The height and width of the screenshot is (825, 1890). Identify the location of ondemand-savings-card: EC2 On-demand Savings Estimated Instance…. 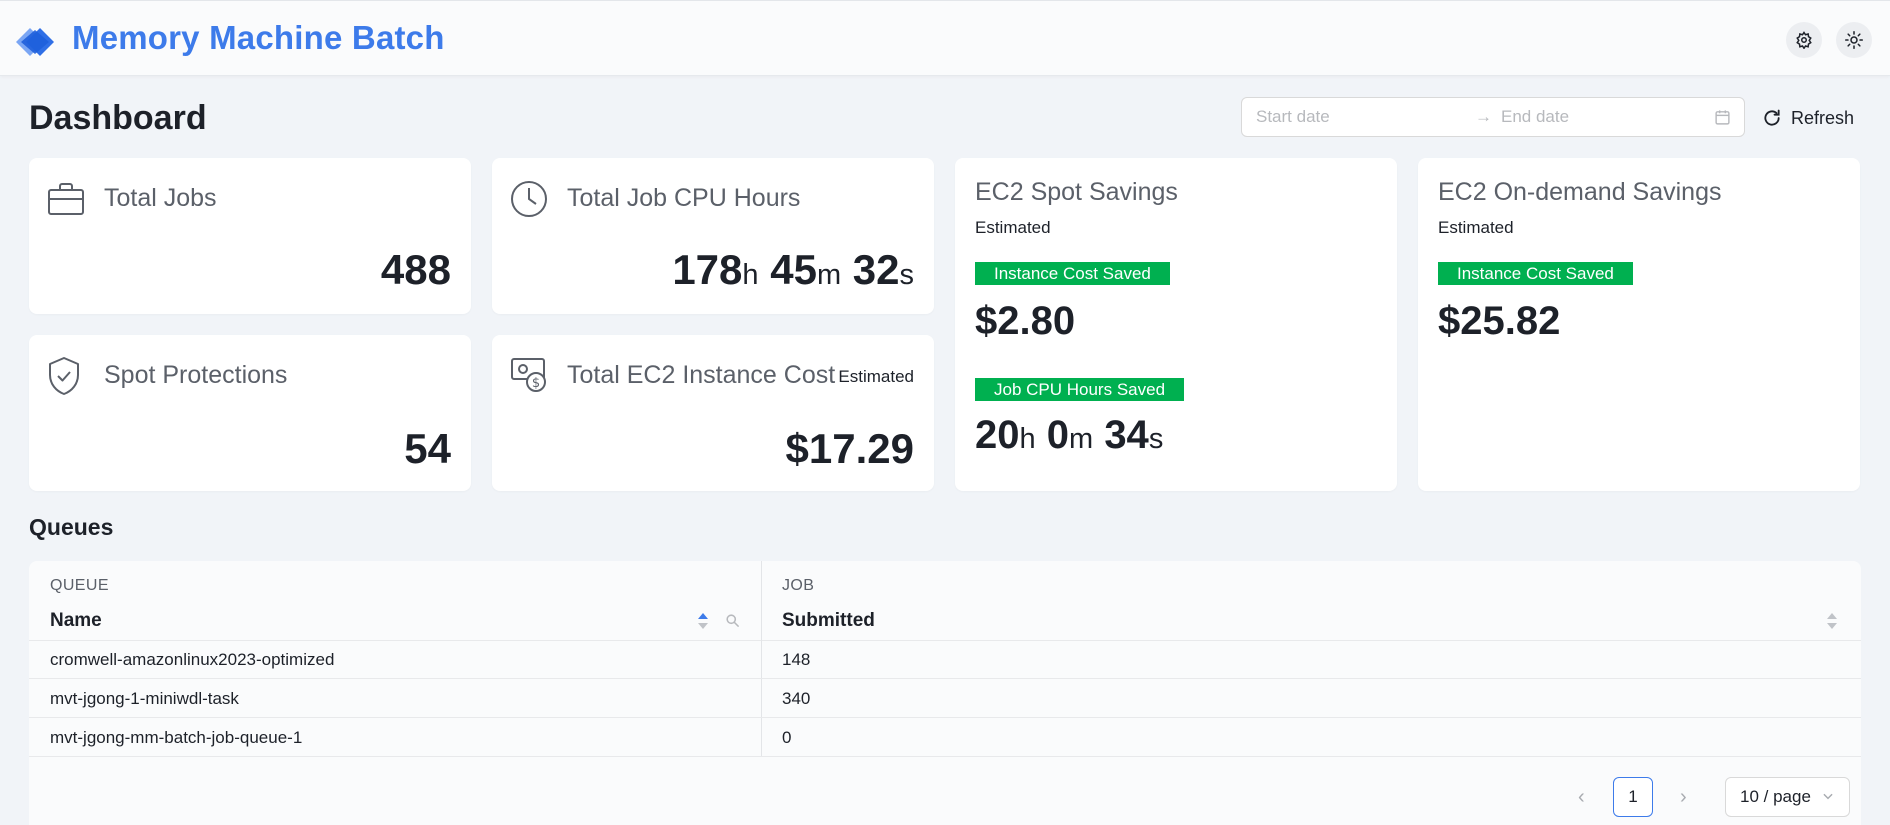
(1639, 324).